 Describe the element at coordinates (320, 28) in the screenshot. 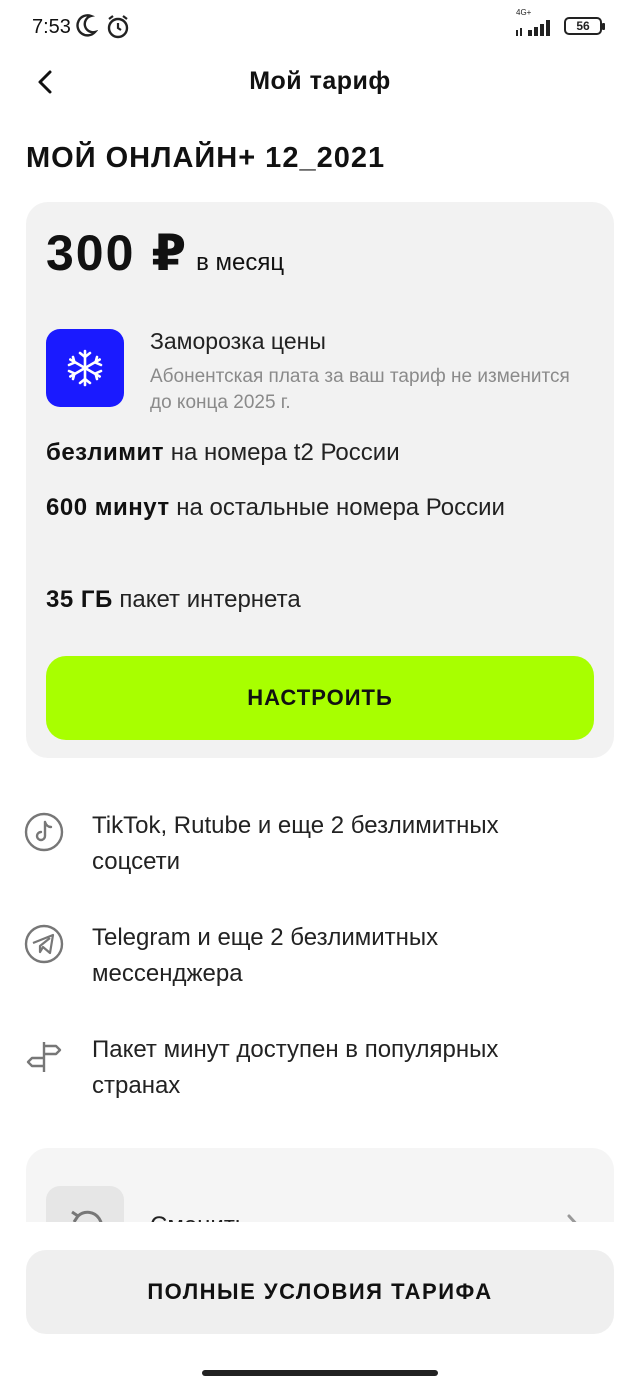

I see `status-bar: 7:53 4G+ 56` at that location.